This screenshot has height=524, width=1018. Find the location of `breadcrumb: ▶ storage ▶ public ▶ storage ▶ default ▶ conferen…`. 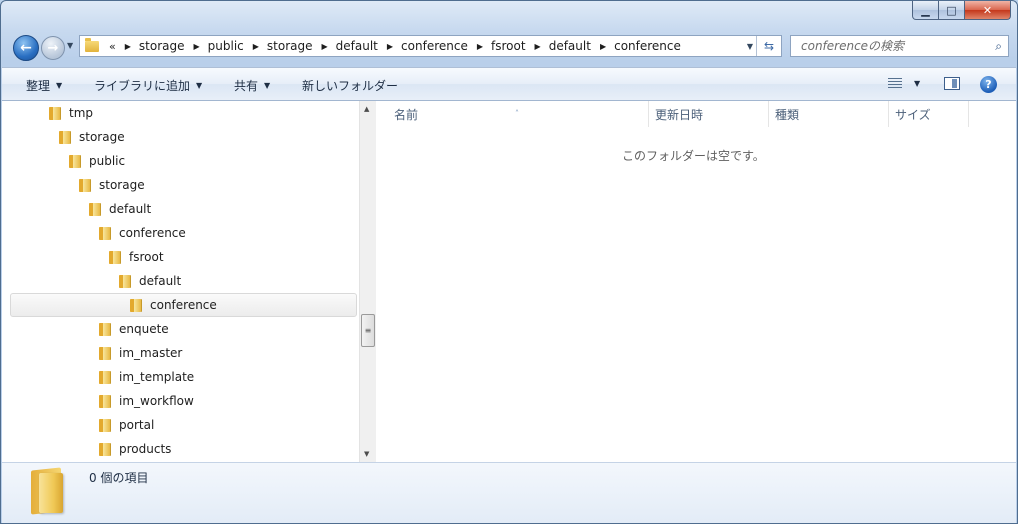

breadcrumb: ▶ storage ▶ public ▶ storage ▶ default ▶ conferen… is located at coordinates (398, 46).